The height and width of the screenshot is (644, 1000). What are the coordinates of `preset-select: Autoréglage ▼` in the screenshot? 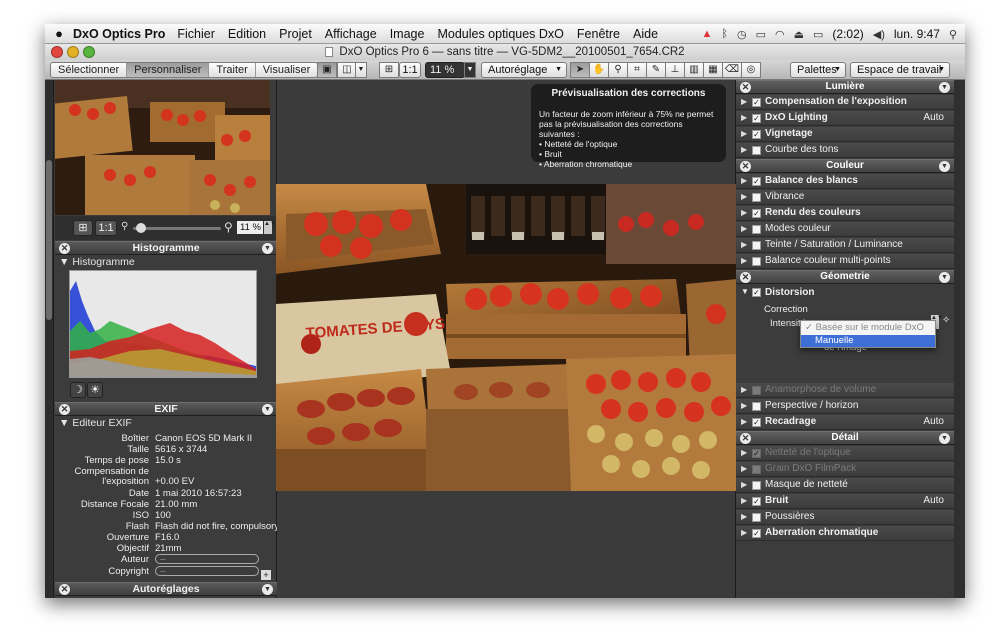 It's located at (524, 70).